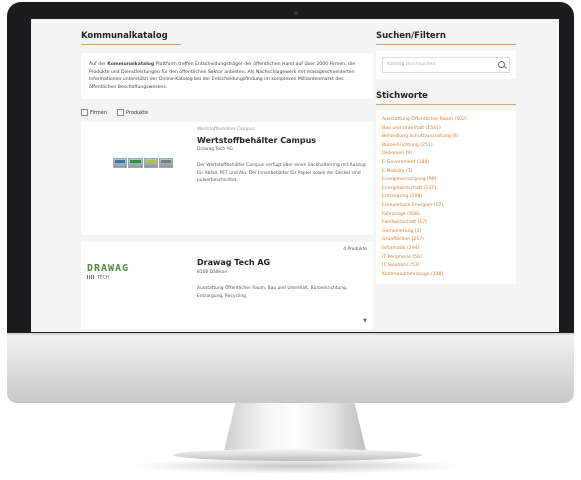 Image resolution: width=581 pixels, height=480 pixels. What do you see at coordinates (296, 13) in the screenshot?
I see `camera-dot` at bounding box center [296, 13].